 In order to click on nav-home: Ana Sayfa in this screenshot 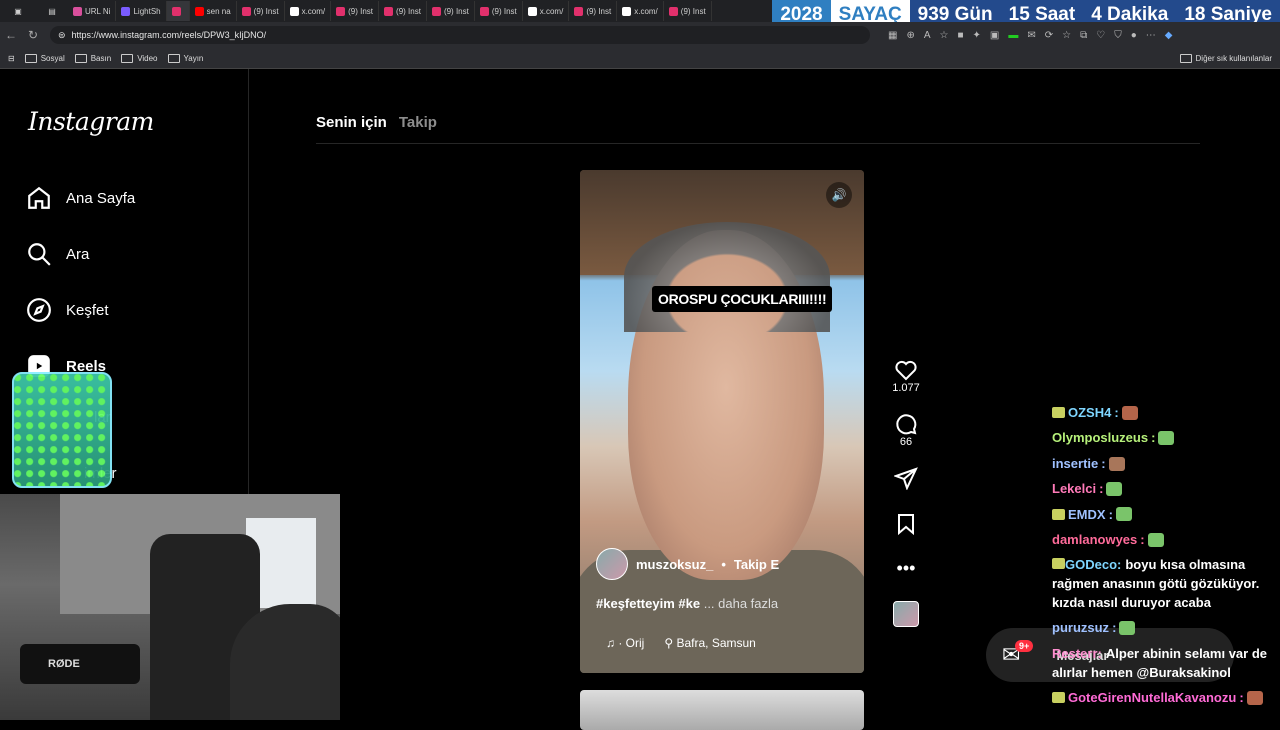, I will do `click(80, 198)`.